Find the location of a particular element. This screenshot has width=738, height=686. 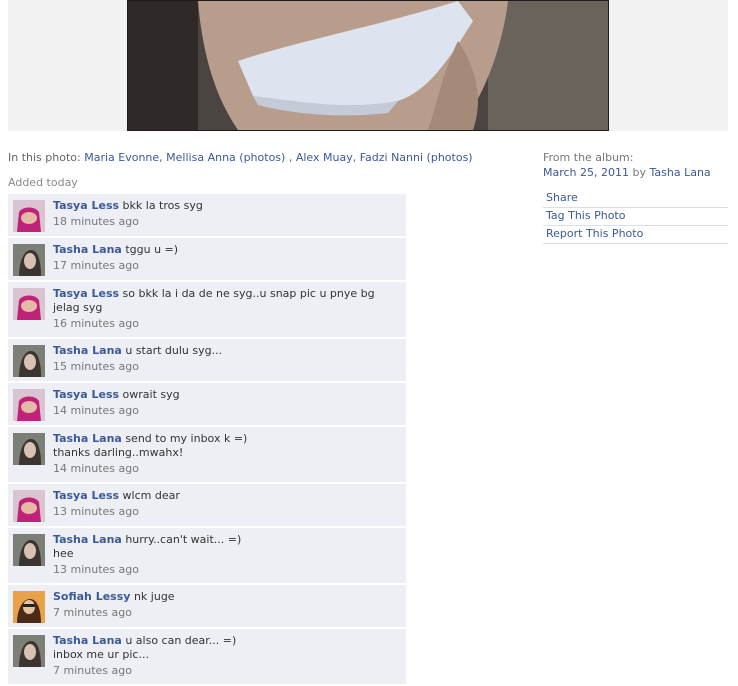

comment-text-line2: thanks darling..mwahx! is located at coordinates (118, 452).